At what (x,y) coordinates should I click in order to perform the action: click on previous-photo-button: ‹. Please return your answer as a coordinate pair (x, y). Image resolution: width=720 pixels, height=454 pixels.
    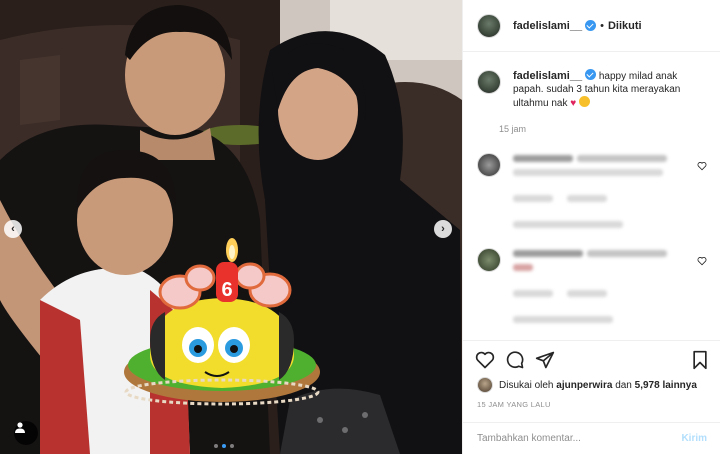
    Looking at the image, I should click on (13, 229).